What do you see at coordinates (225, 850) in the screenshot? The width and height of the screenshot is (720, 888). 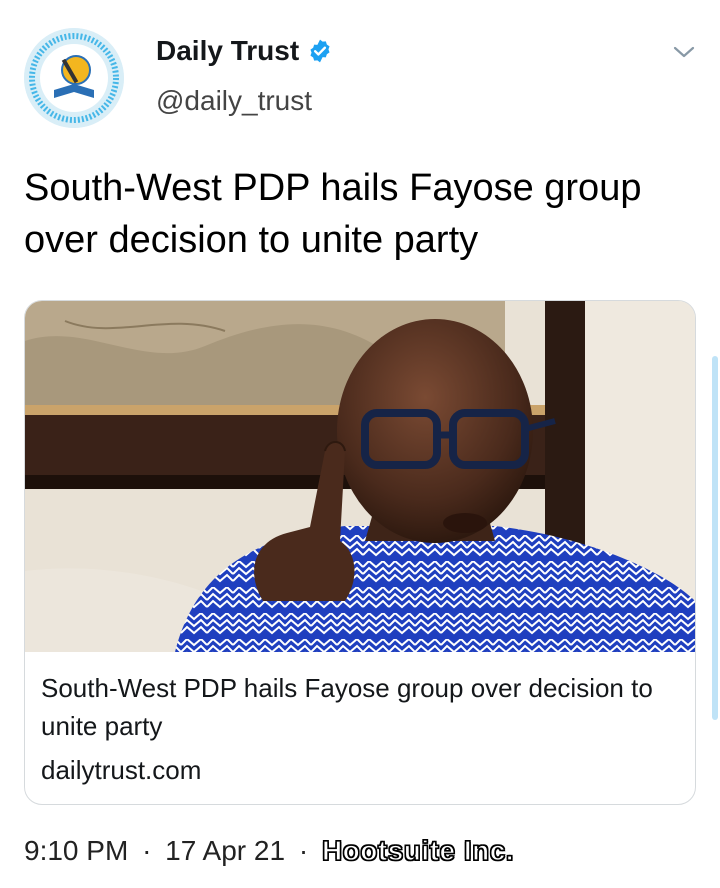 I see `tweet-date: 17 Apr 21` at bounding box center [225, 850].